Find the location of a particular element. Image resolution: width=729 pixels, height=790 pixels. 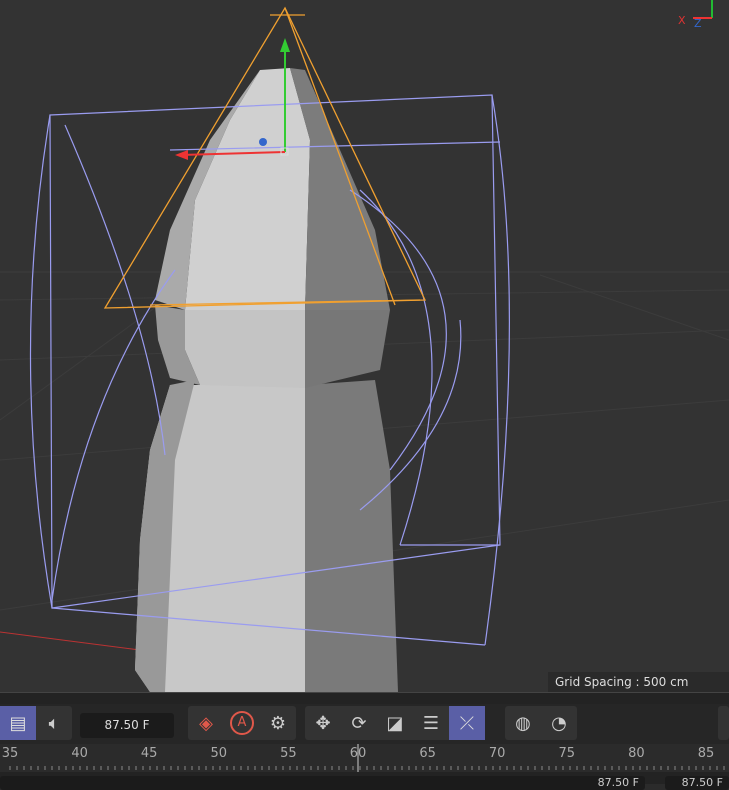

move-key-icon: ✥ is located at coordinates (323, 723).